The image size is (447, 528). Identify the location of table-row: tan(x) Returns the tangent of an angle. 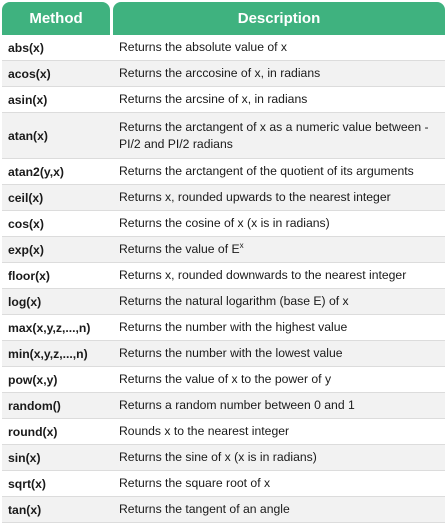
(223, 510).